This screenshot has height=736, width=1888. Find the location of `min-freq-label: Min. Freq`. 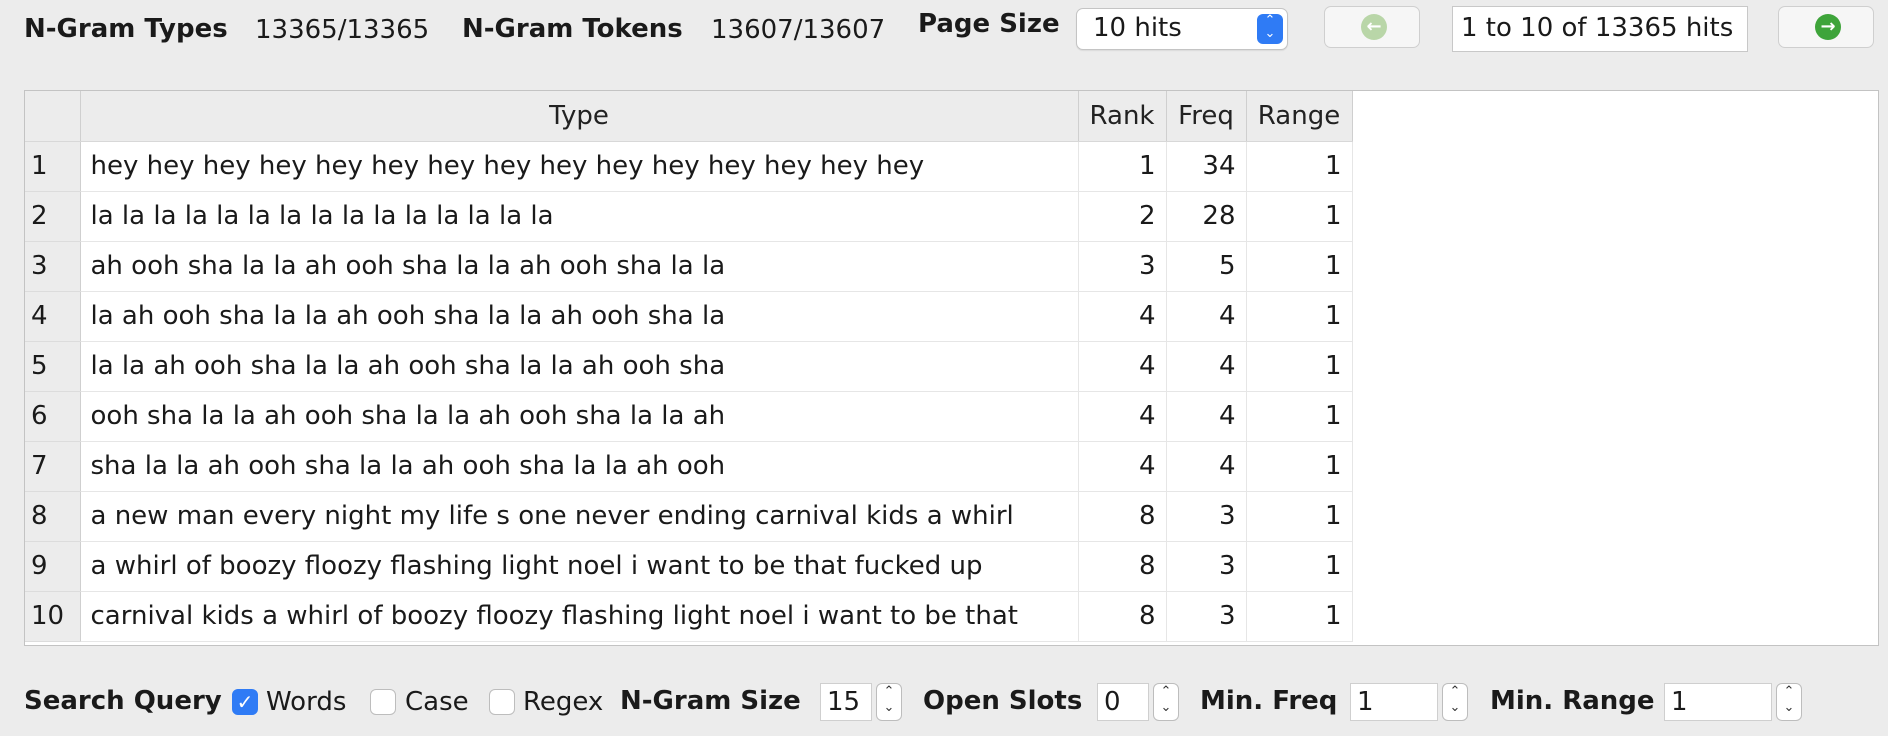

min-freq-label: Min. Freq is located at coordinates (1269, 701).